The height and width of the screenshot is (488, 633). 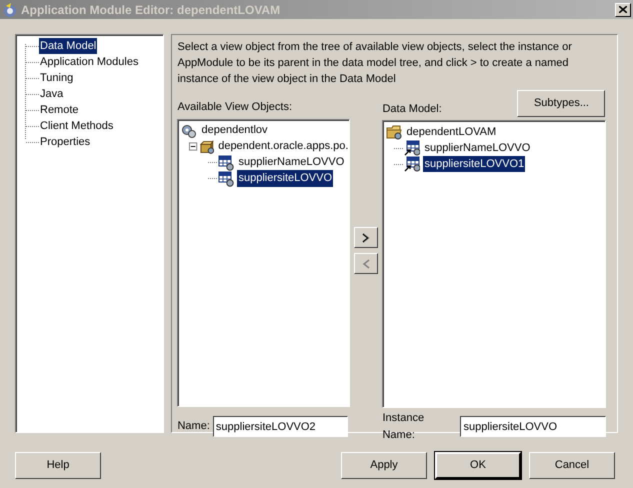 I want to click on tree-item: dependentlov, so click(x=234, y=130).